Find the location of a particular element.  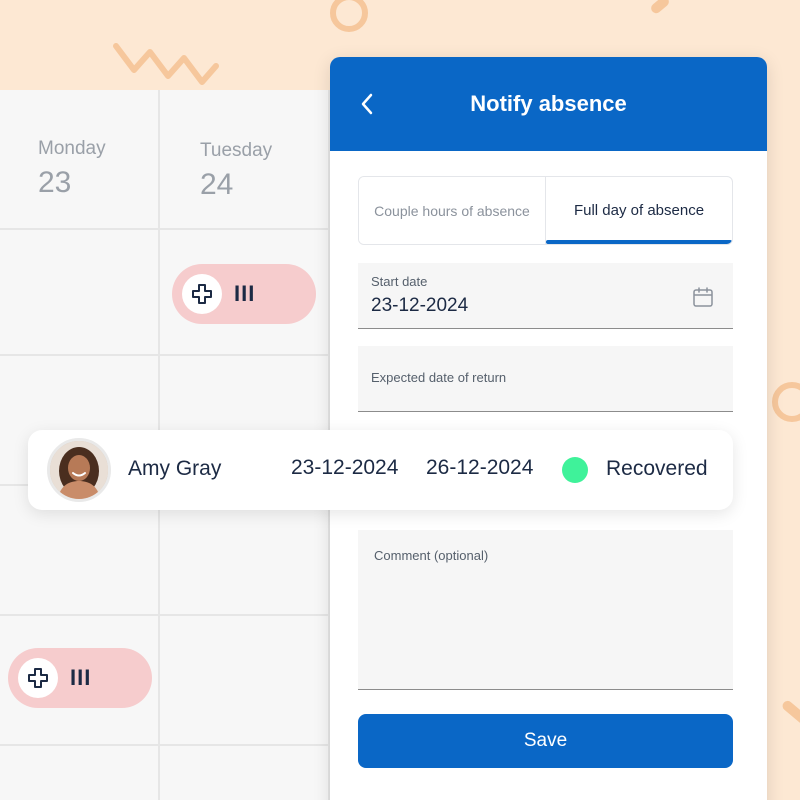

avatar is located at coordinates (79, 470).